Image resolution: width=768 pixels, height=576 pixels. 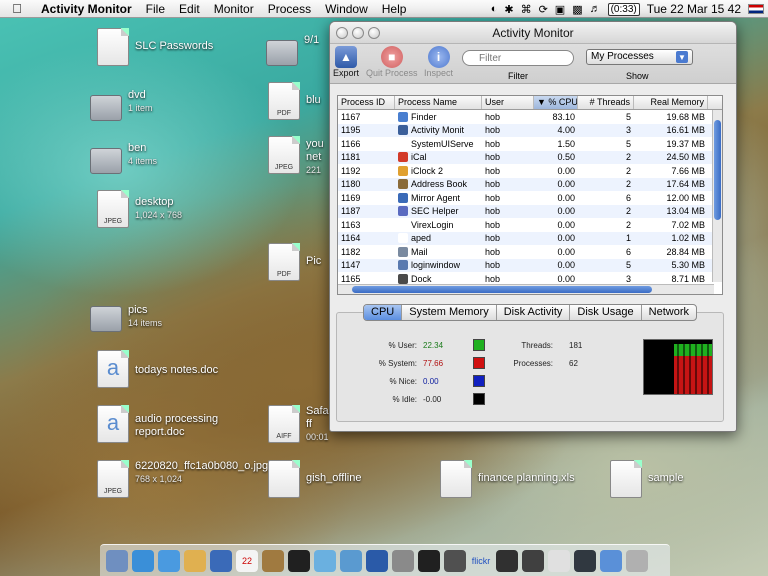 What do you see at coordinates (289, 9) in the screenshot?
I see `menu-process: Process` at bounding box center [289, 9].